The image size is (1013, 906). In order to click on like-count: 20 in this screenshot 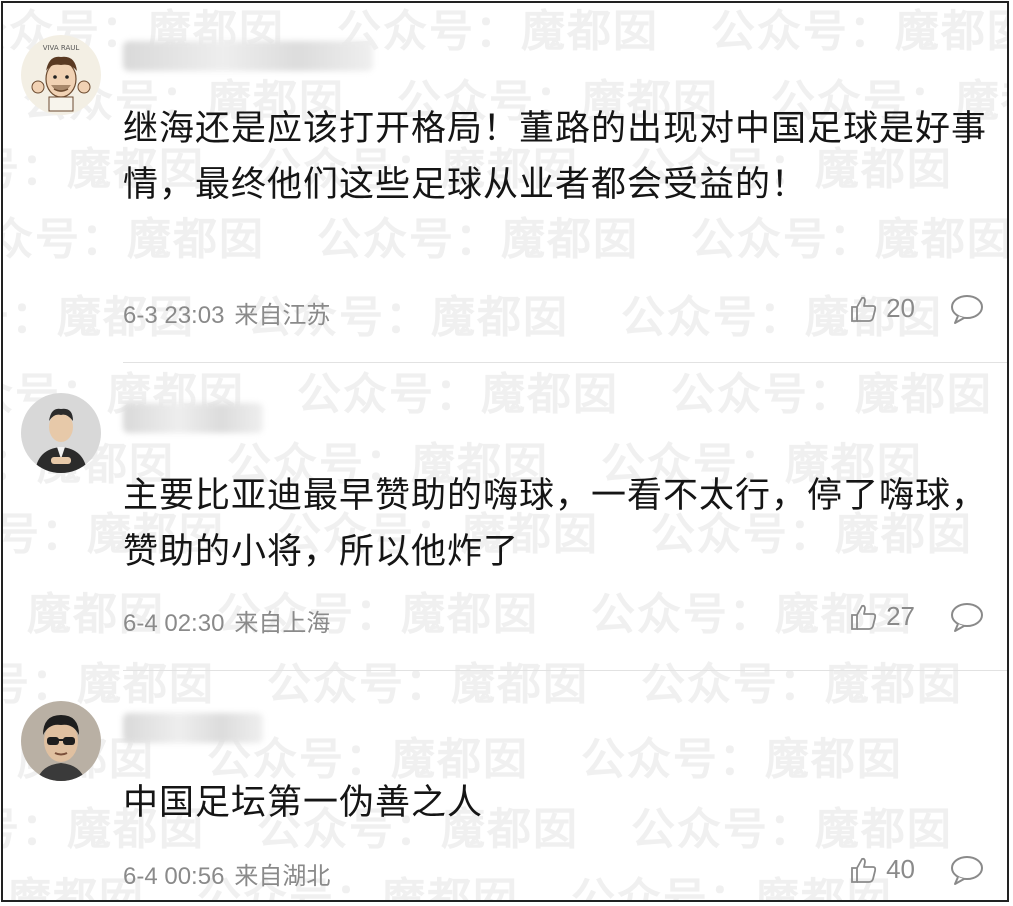, I will do `click(900, 308)`.